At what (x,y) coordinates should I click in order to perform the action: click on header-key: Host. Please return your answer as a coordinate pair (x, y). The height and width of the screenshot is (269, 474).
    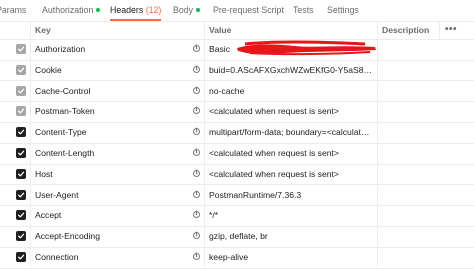
    Looking at the image, I should click on (44, 174).